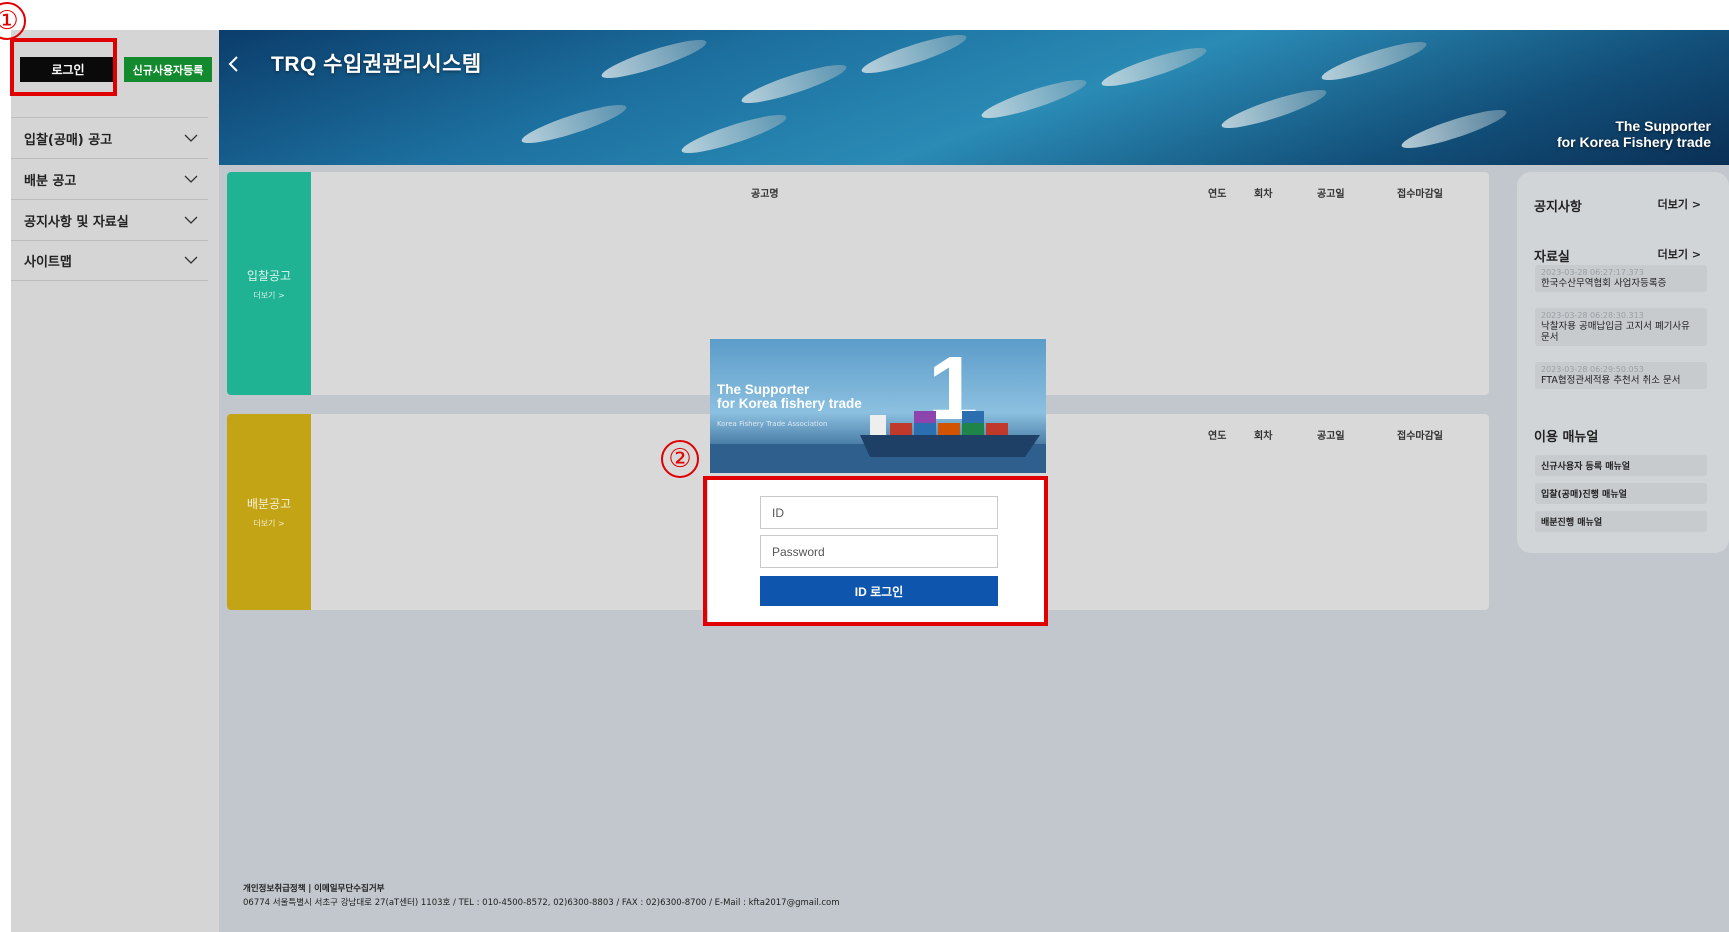 The image size is (1729, 932). What do you see at coordinates (879, 512) in the screenshot?
I see `id-input` at bounding box center [879, 512].